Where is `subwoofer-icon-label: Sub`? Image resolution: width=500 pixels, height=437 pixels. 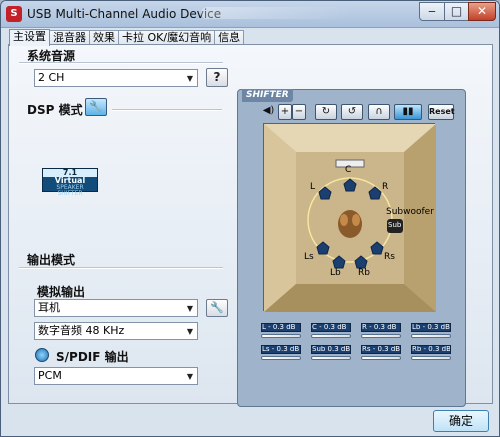
subwoofer-icon-label: Sub is located at coordinates (395, 225).